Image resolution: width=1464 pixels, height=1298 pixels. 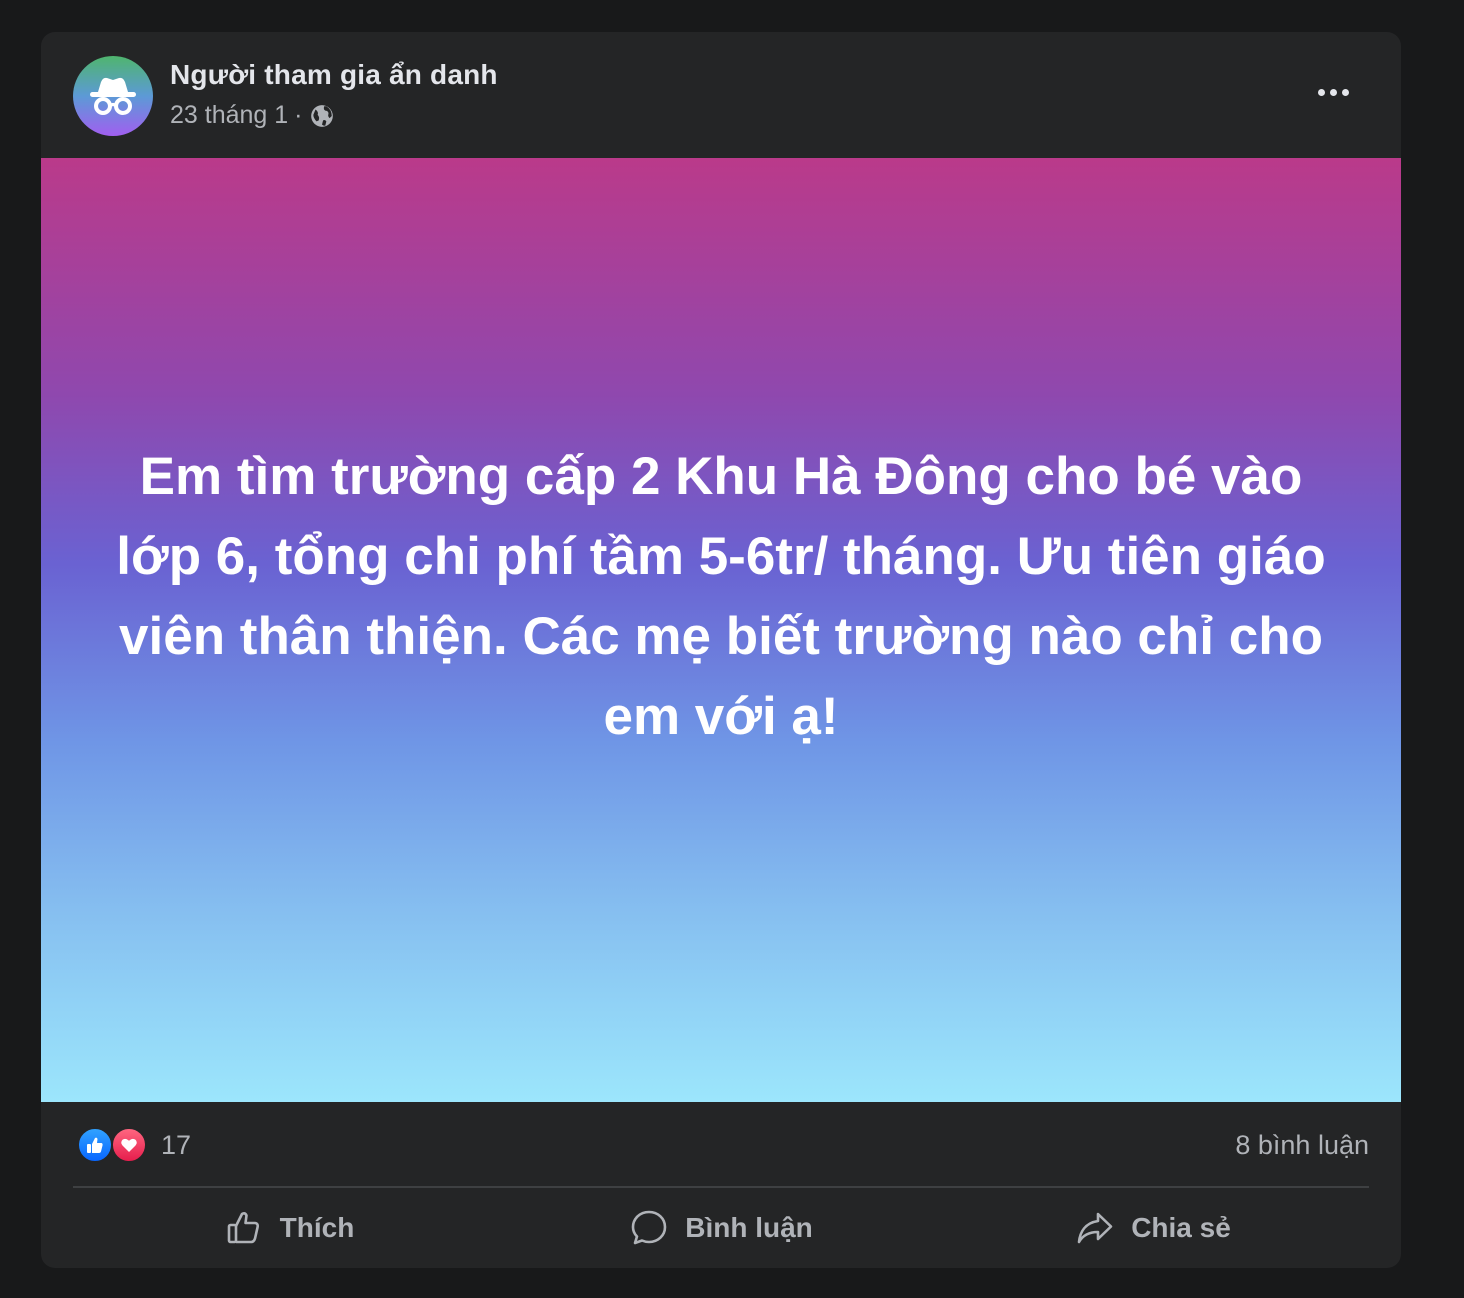 I want to click on like-label: Thích, so click(x=317, y=1227).